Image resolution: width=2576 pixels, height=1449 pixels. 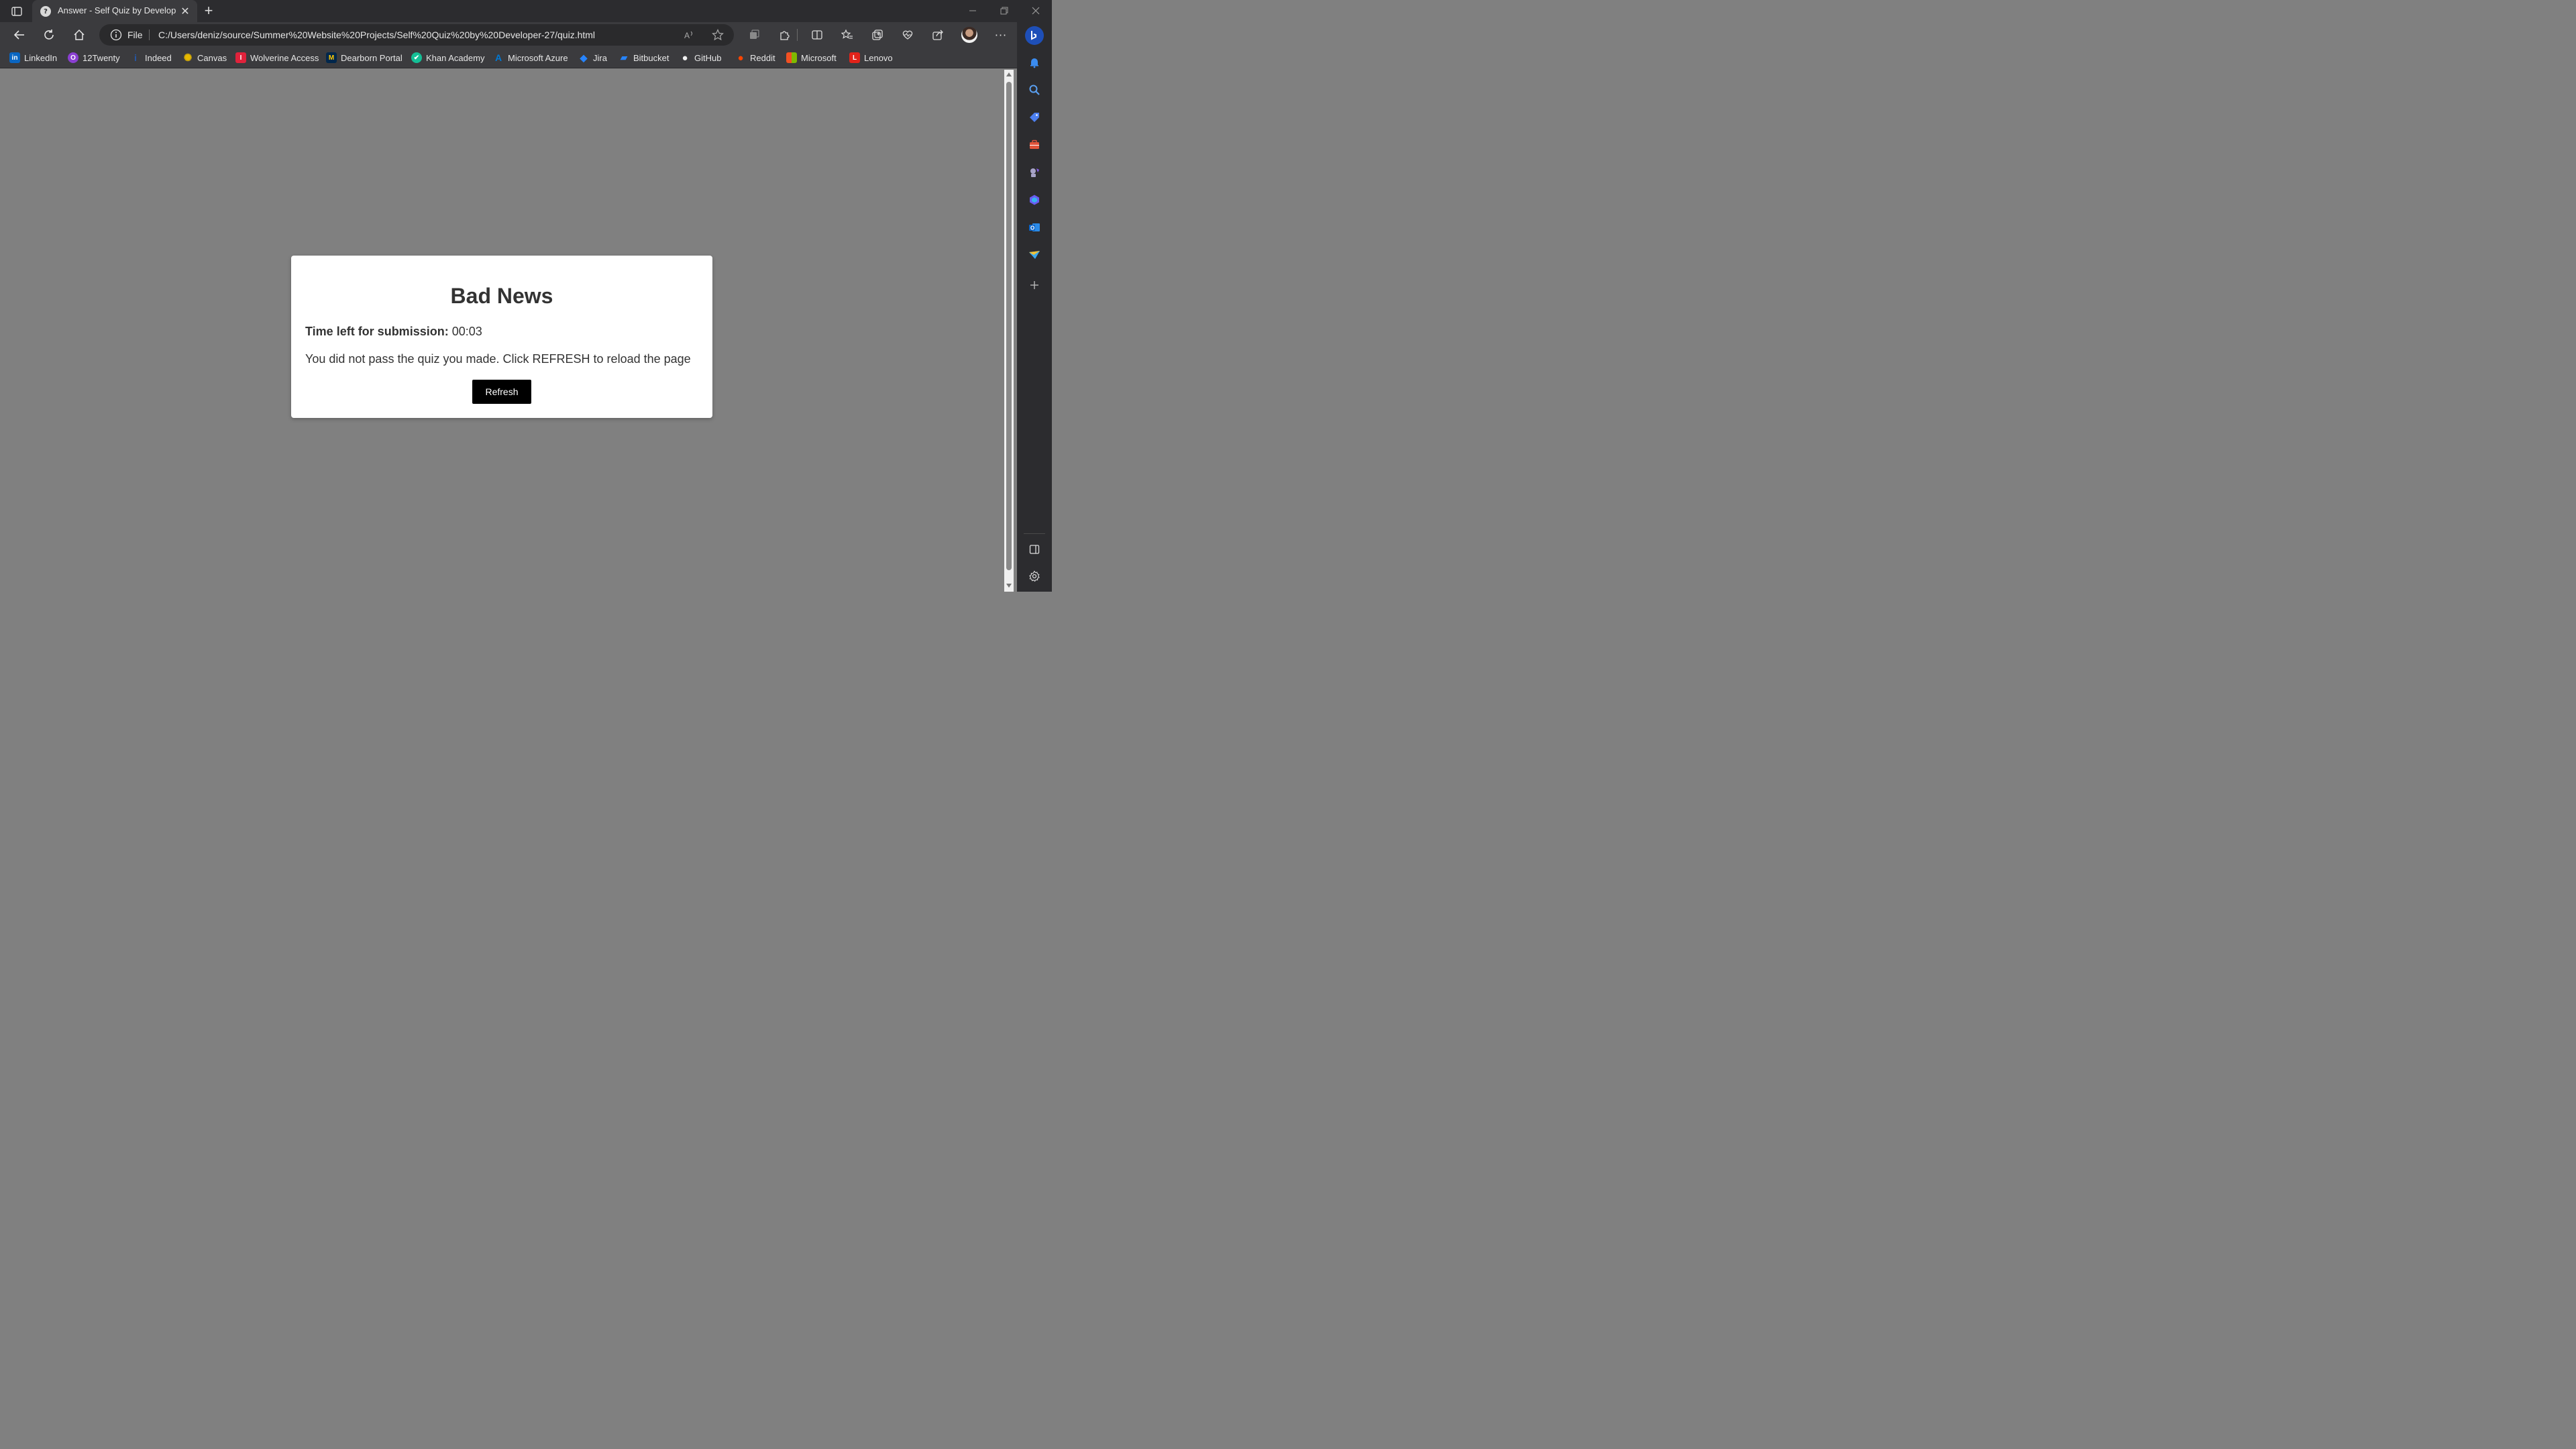 I want to click on share-icon, so click(x=938, y=35).